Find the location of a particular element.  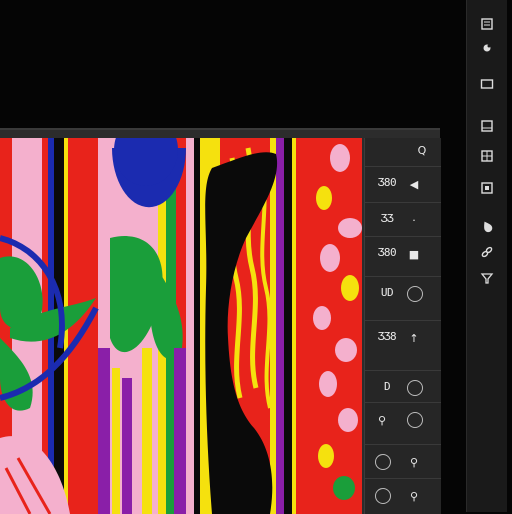

panel-row-6: D is located at coordinates (403, 387).